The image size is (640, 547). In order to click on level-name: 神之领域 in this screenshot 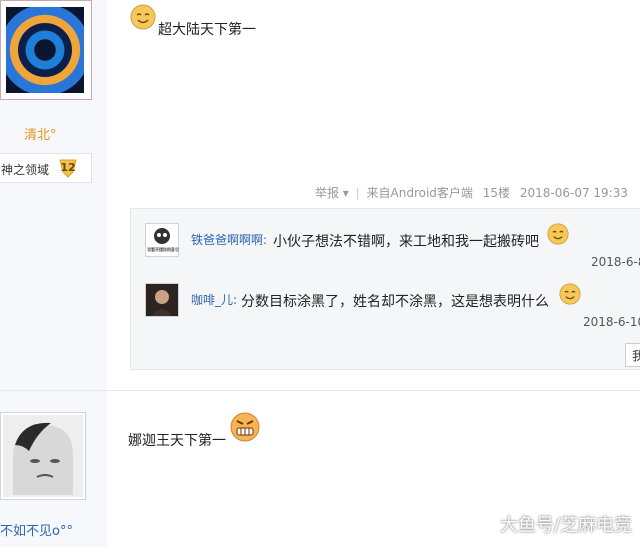, I will do `click(25, 170)`.